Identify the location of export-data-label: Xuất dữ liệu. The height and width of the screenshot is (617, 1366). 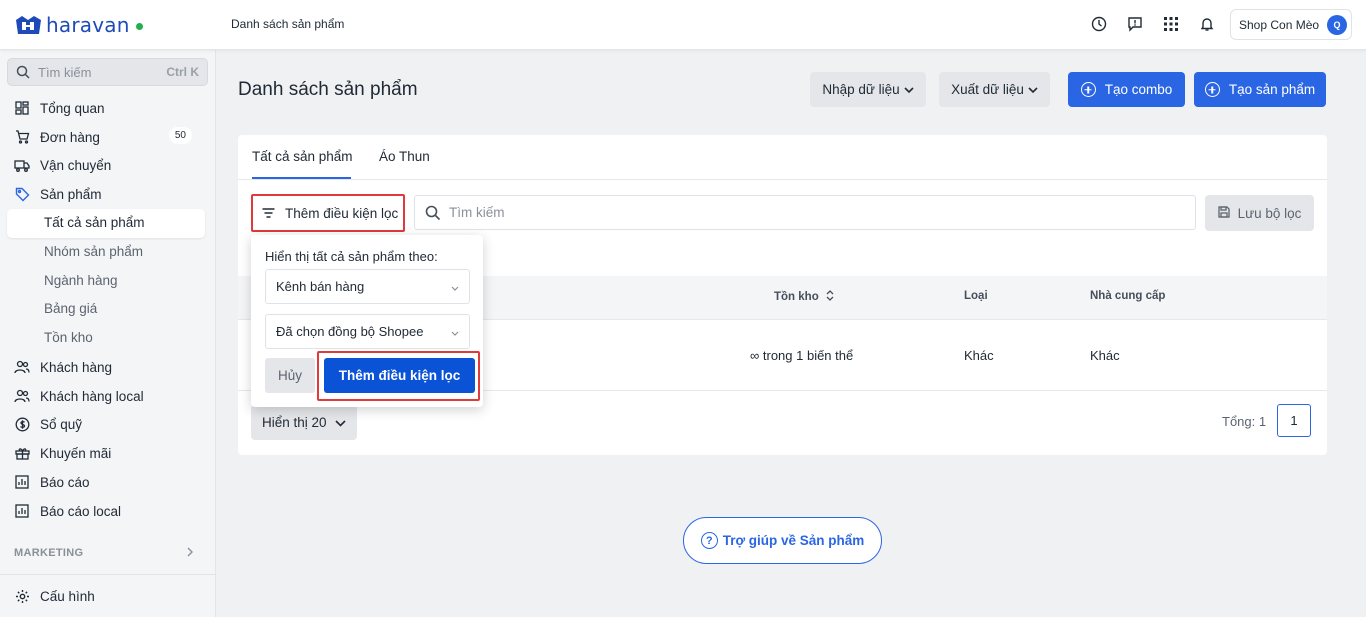
(987, 89).